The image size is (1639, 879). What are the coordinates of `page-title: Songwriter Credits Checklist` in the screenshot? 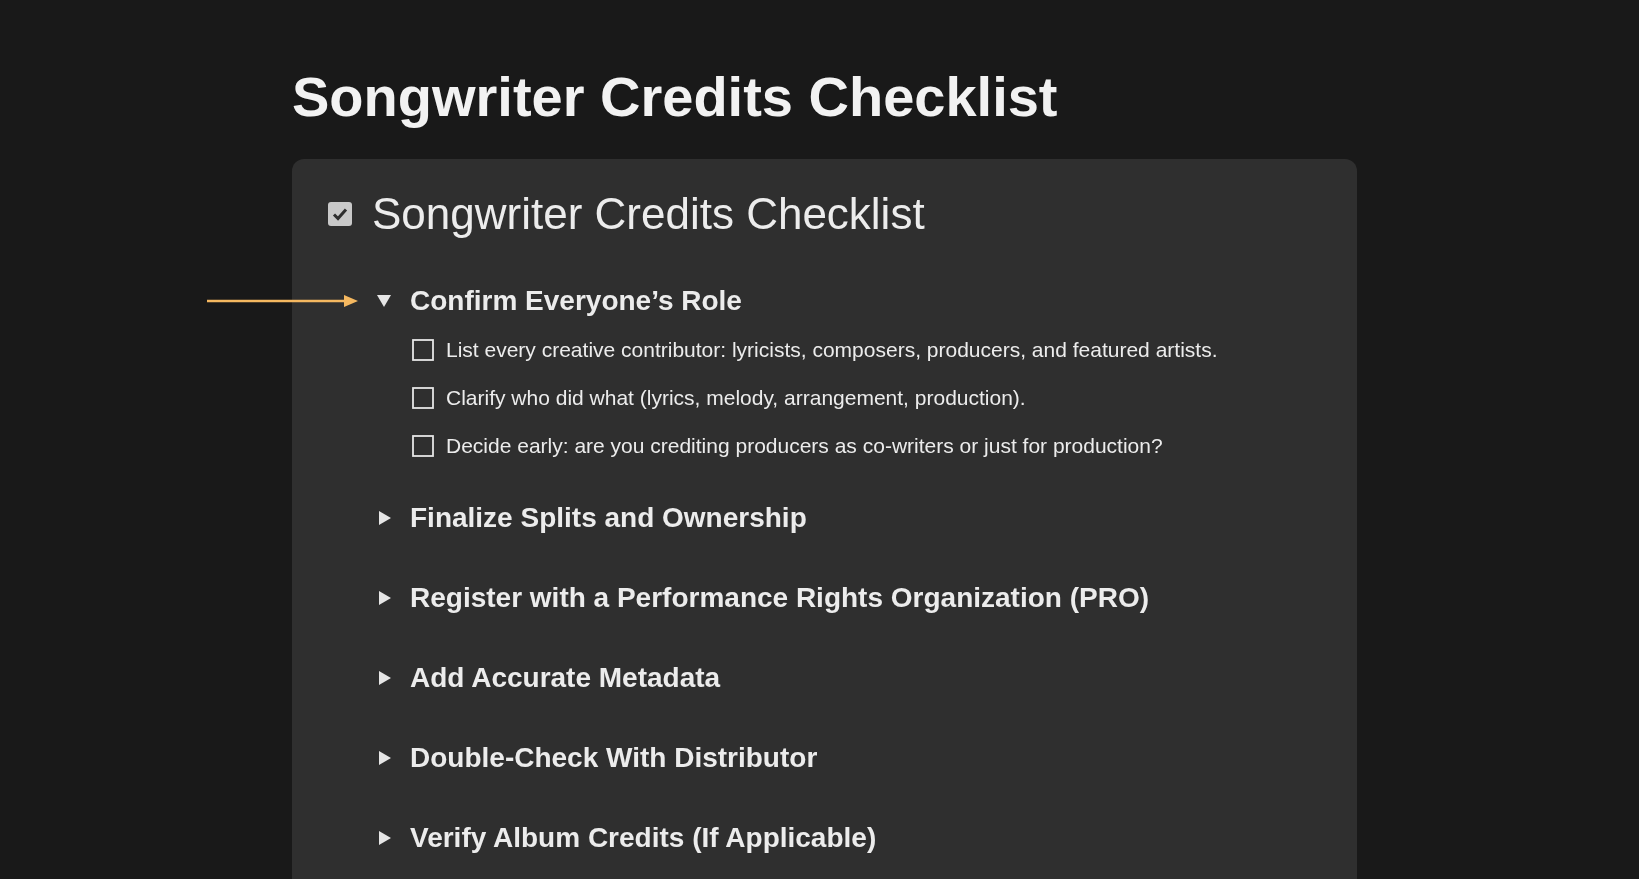 It's located at (675, 97).